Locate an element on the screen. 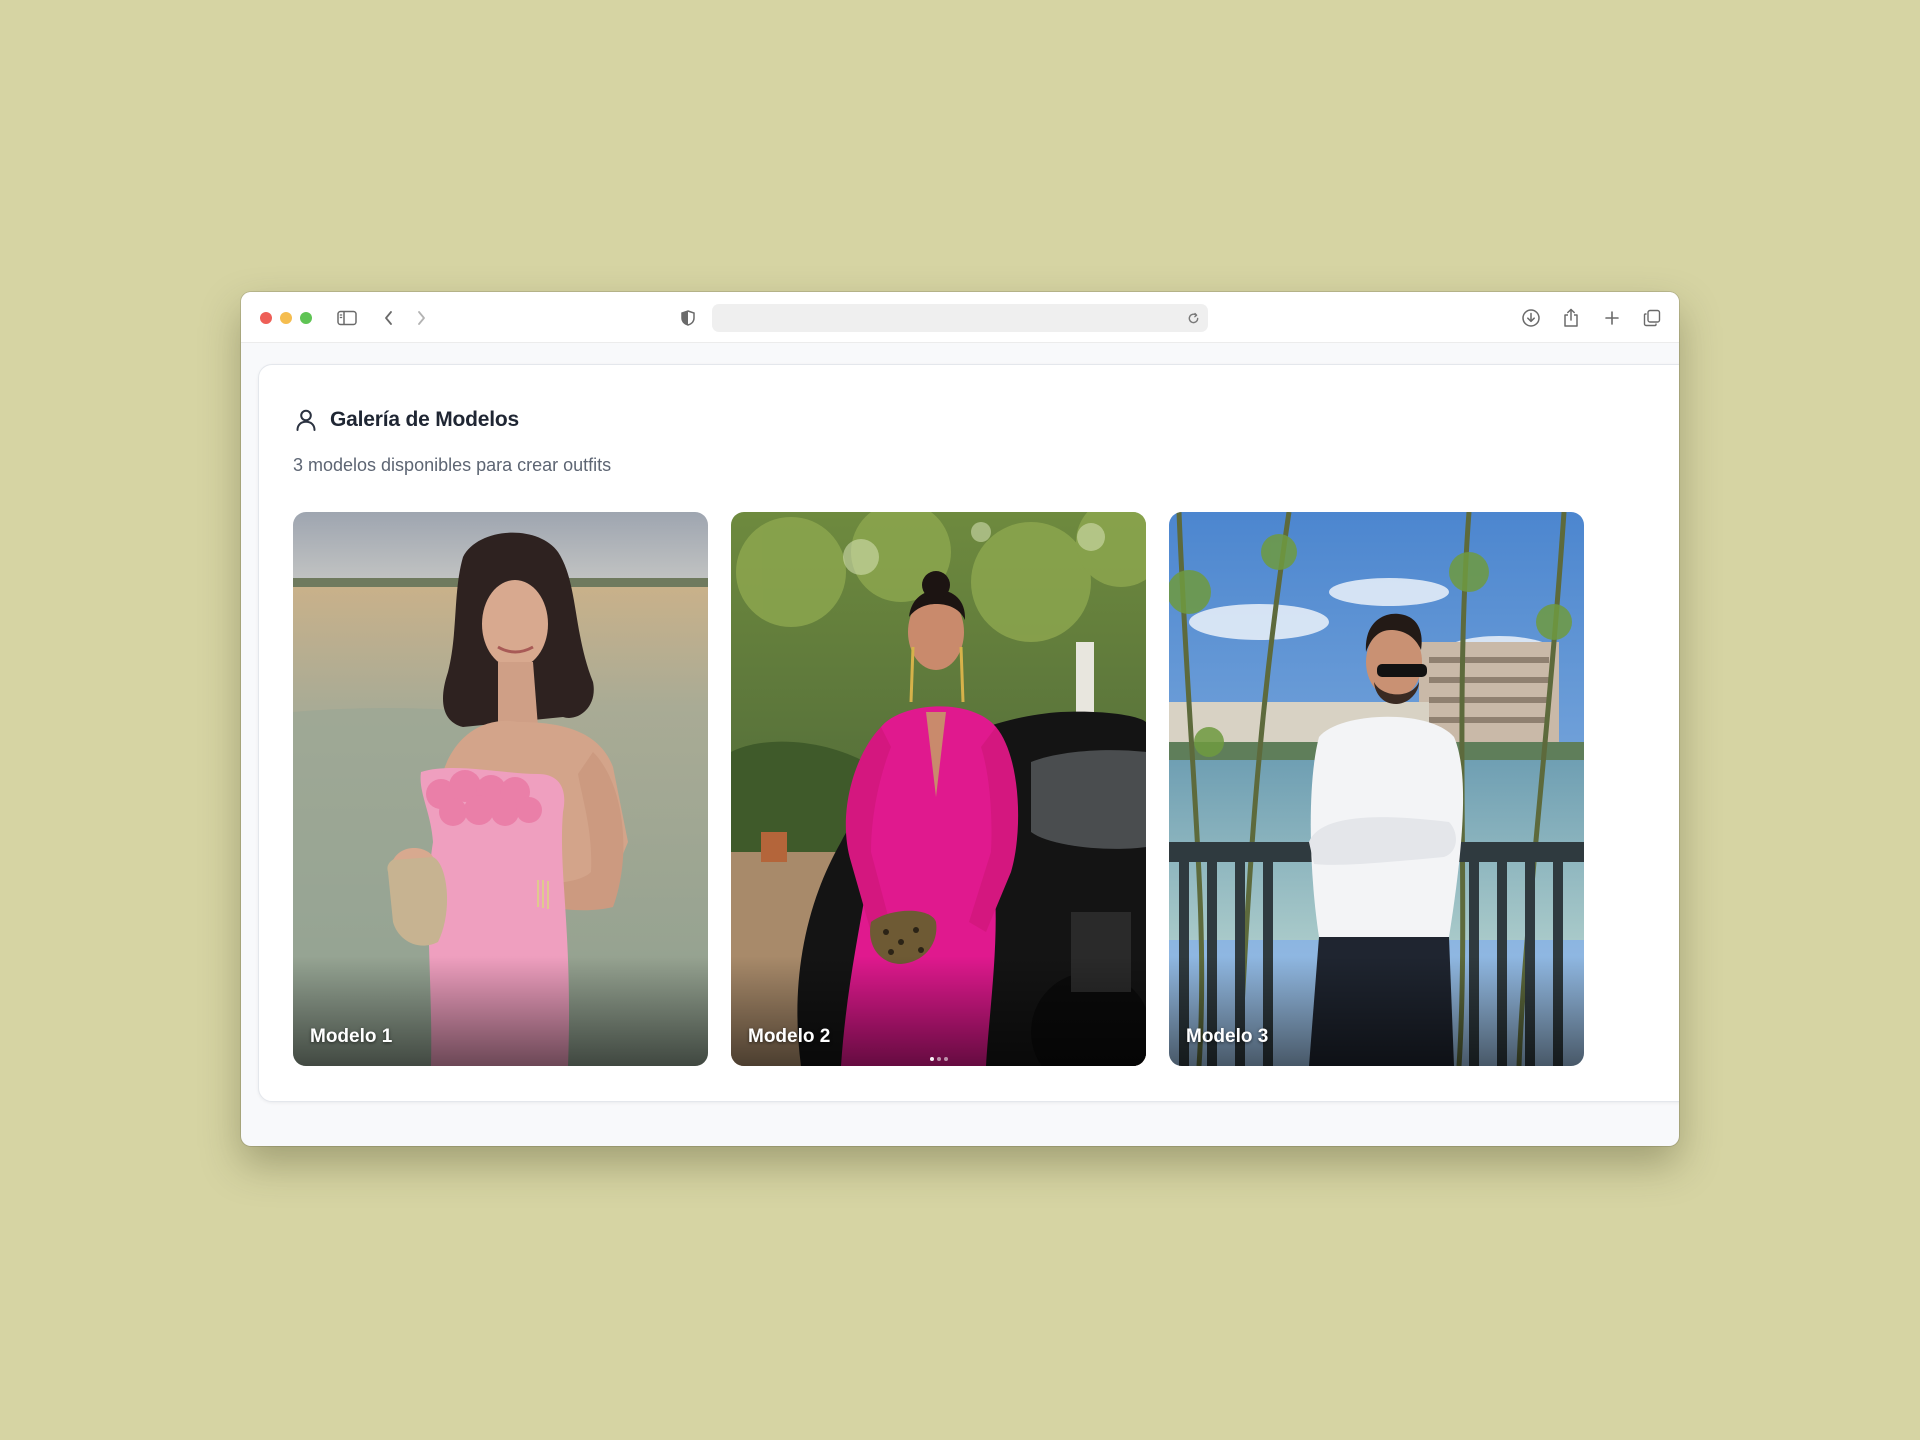  forward-icon is located at coordinates (421, 318).